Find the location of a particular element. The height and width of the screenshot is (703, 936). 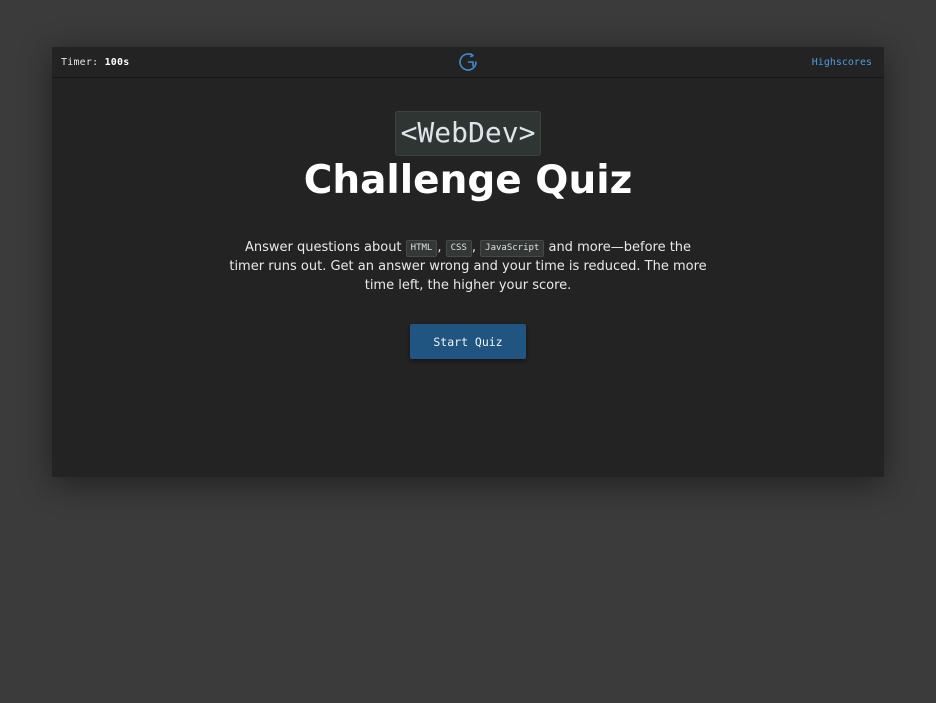

description-sep-1: , is located at coordinates (441, 247).